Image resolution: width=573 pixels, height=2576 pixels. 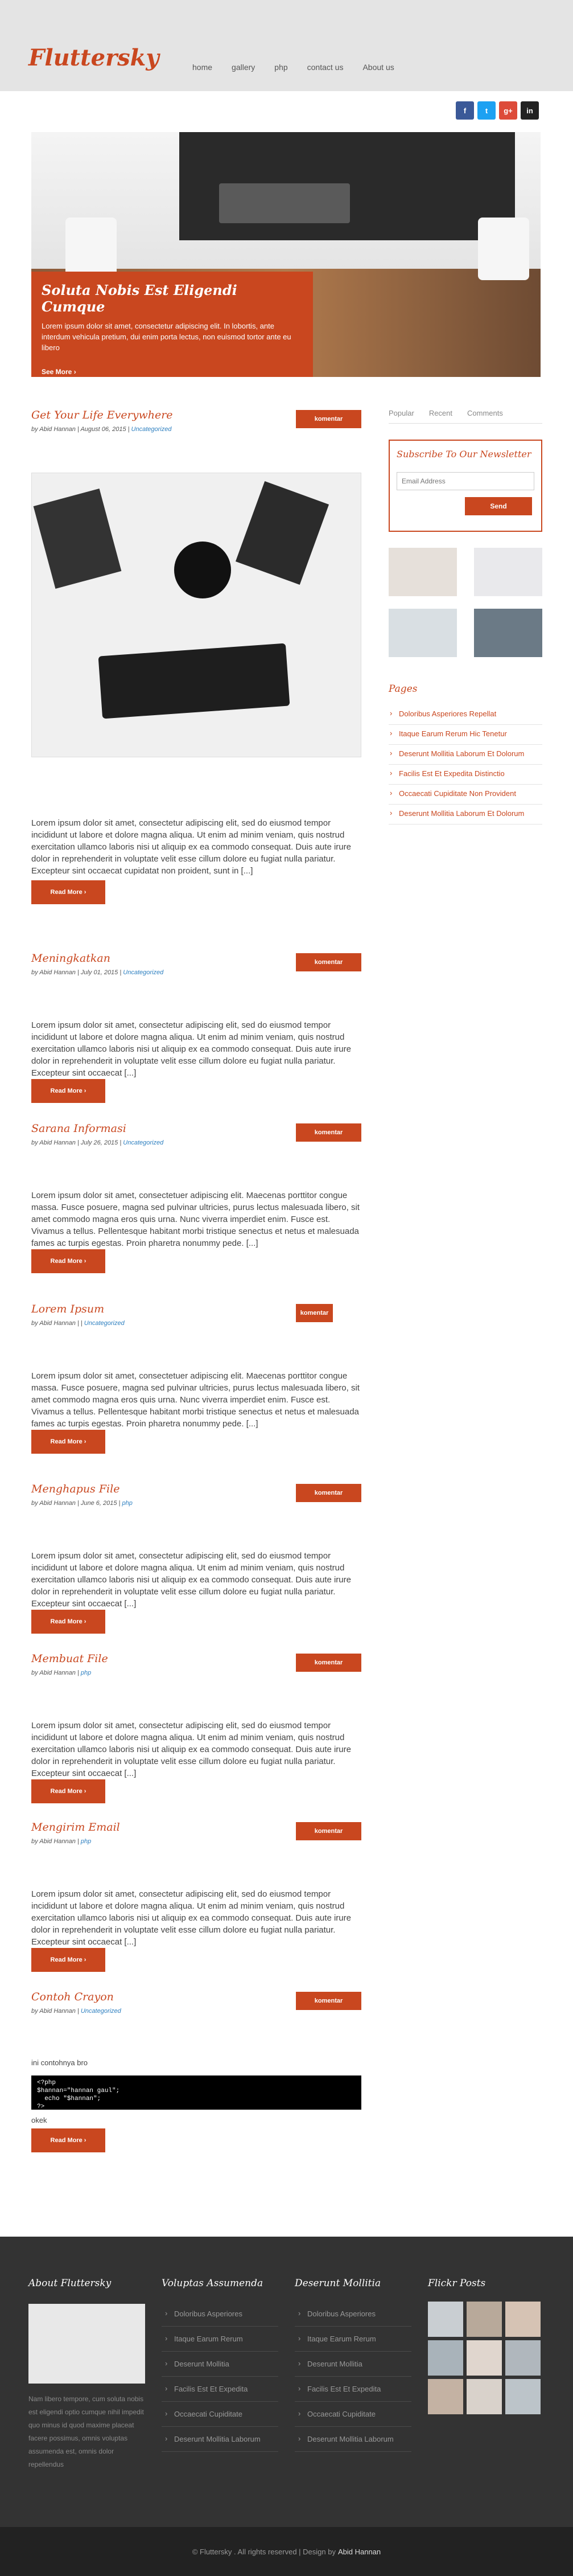 What do you see at coordinates (213, 2283) in the screenshot?
I see `footer-column-title: Voluptas Assumenda` at bounding box center [213, 2283].